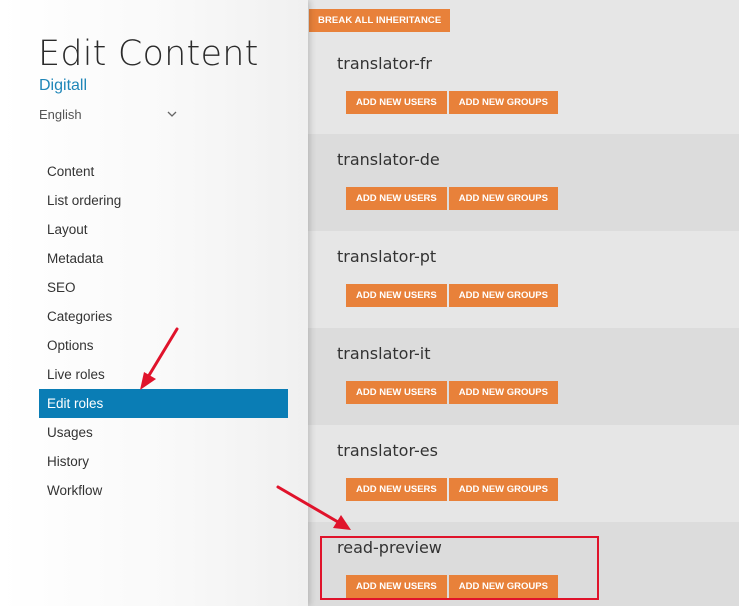 Image resolution: width=739 pixels, height=606 pixels. I want to click on sidebar-item-layout: Layout, so click(163, 229).